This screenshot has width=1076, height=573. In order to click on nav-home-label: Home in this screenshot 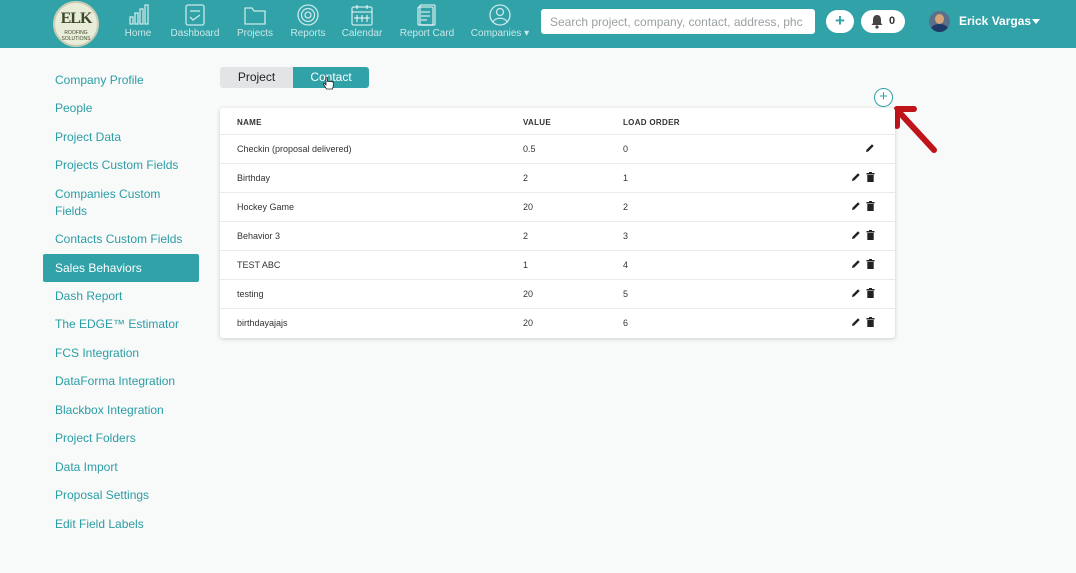, I will do `click(138, 33)`.